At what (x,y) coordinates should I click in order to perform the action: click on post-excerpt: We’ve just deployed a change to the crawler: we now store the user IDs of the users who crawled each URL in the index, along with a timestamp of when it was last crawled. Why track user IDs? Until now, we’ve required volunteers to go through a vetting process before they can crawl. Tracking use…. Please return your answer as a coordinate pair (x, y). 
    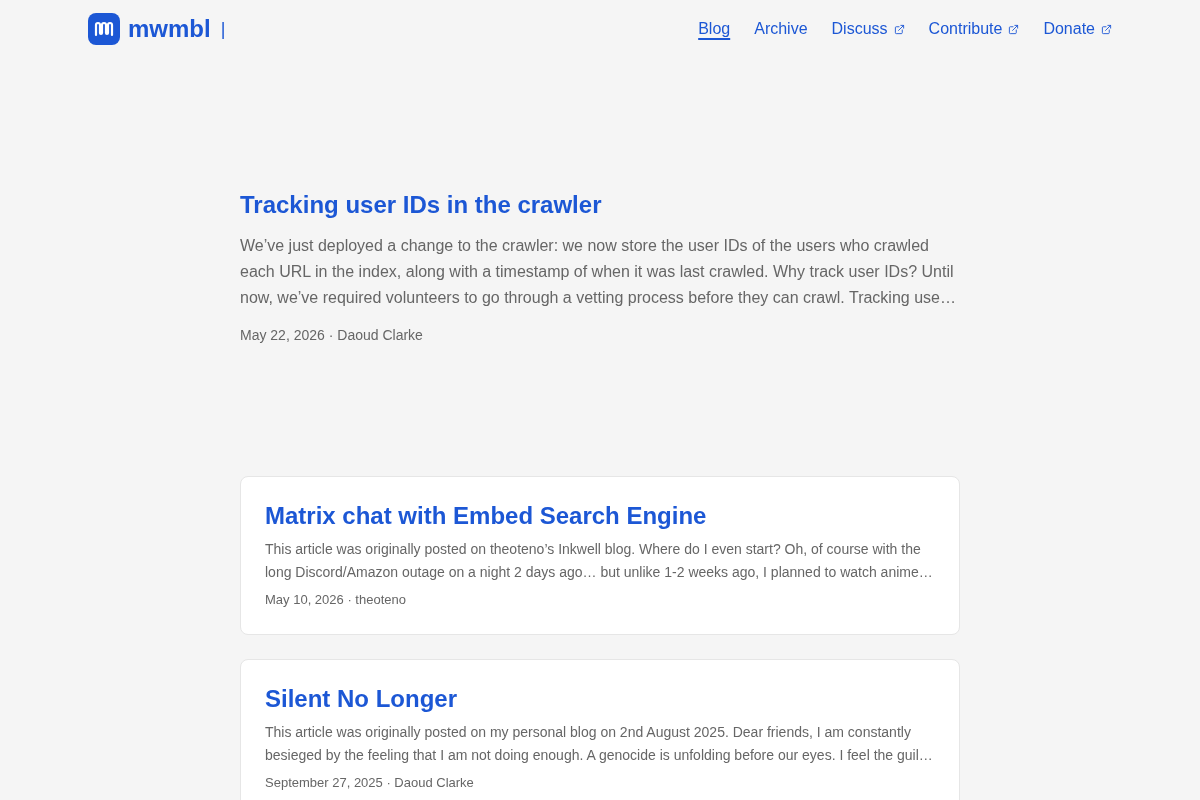
    Looking at the image, I should click on (598, 272).